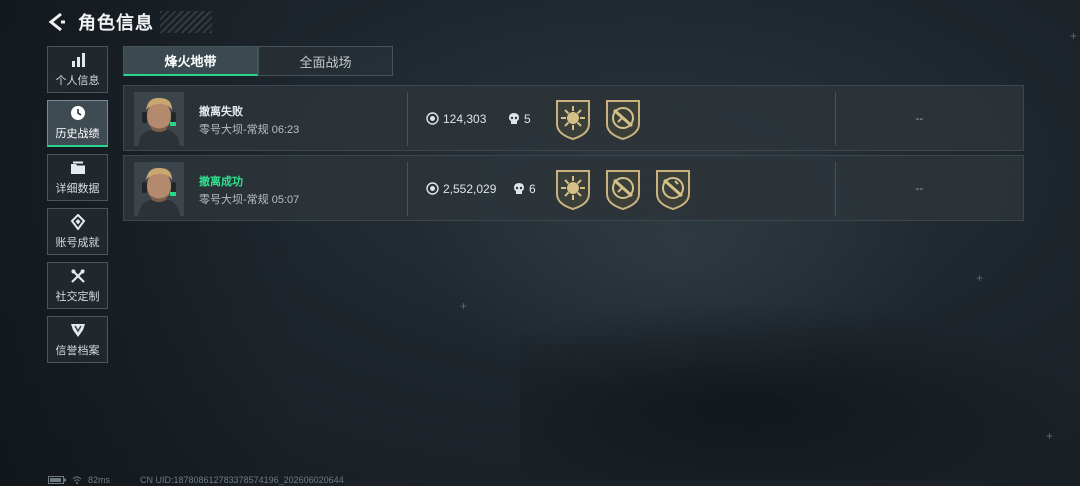  I want to click on sidebar-item-match-history: 历史战绩, so click(77, 123).